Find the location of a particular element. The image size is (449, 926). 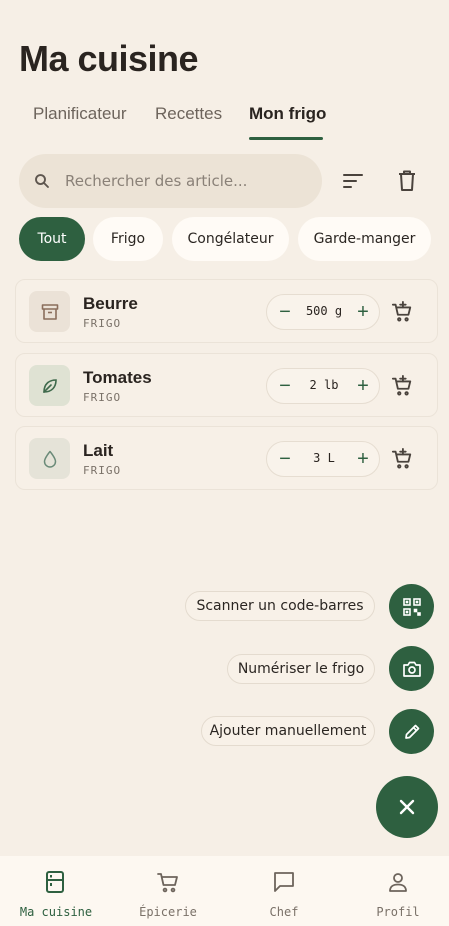

filter-chip-congelateur: Congélateur is located at coordinates (230, 239).